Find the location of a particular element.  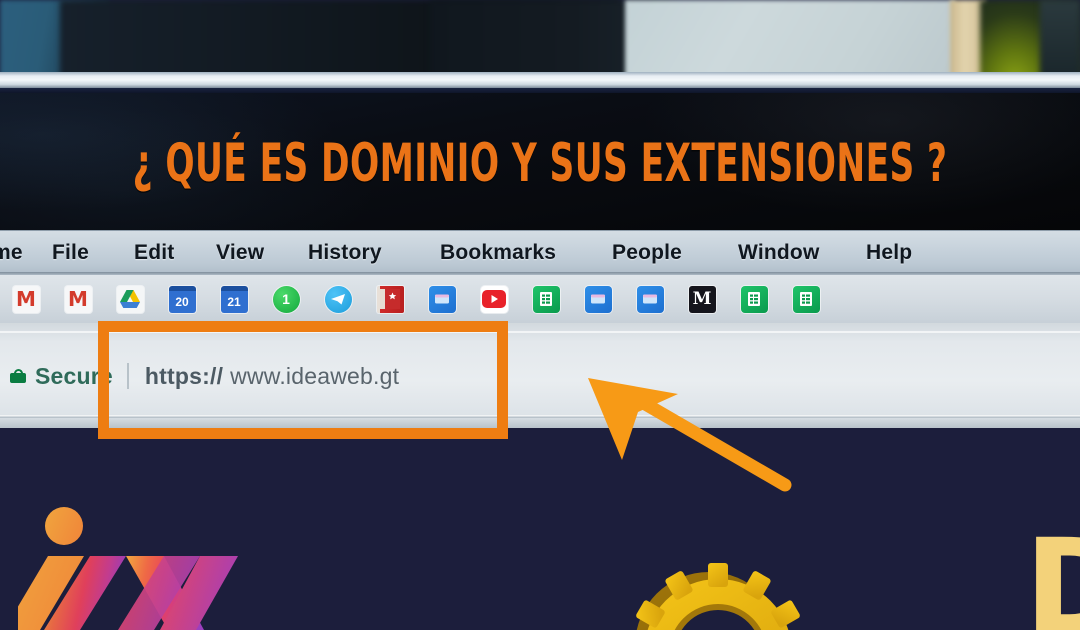

youtube-icon is located at coordinates (494, 299).